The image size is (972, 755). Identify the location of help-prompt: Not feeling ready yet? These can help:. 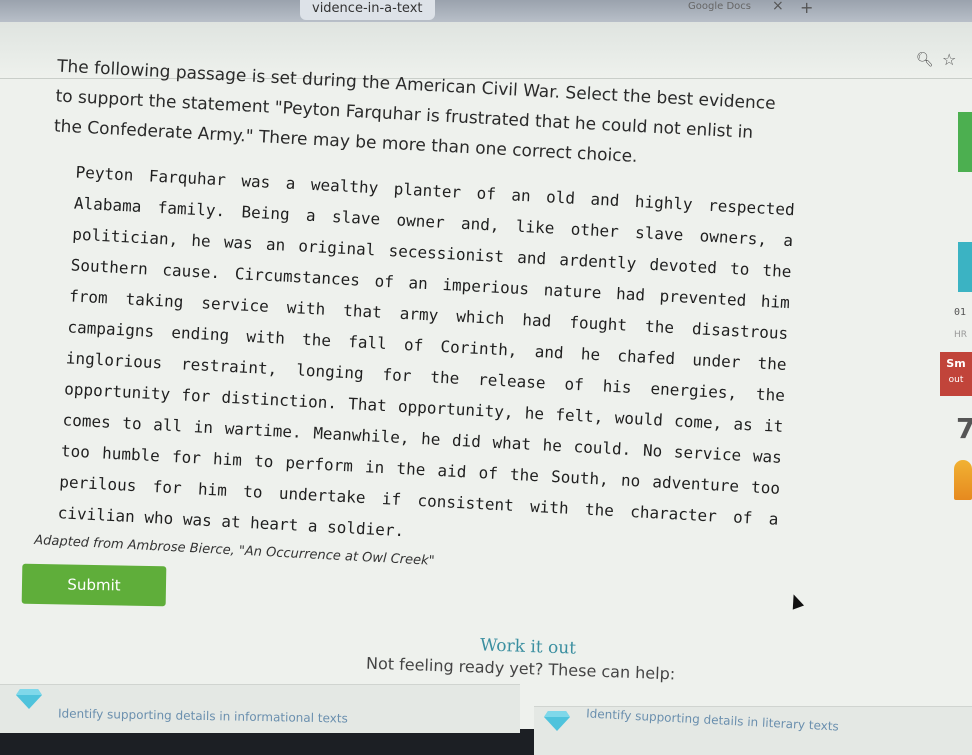
(520, 668).